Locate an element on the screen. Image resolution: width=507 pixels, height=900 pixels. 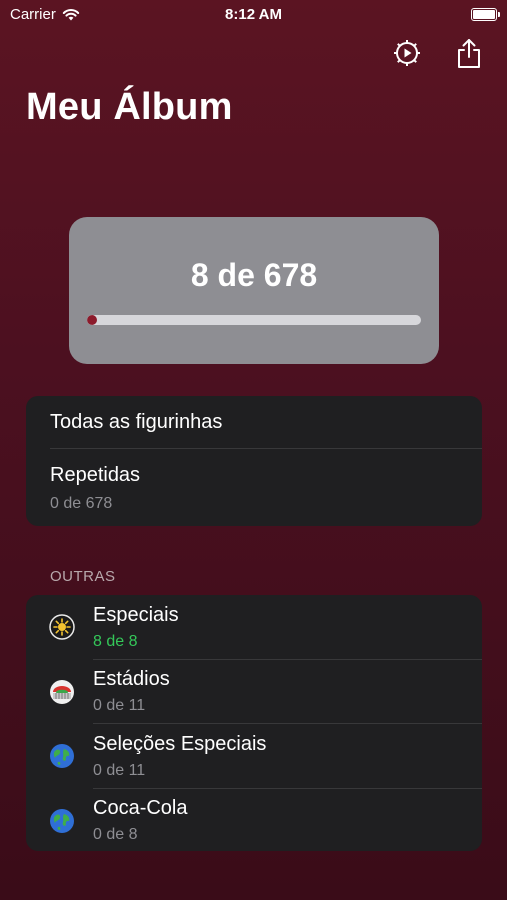
list-item-especiais: Especiais 8 de 8 is located at coordinates (254, 627).